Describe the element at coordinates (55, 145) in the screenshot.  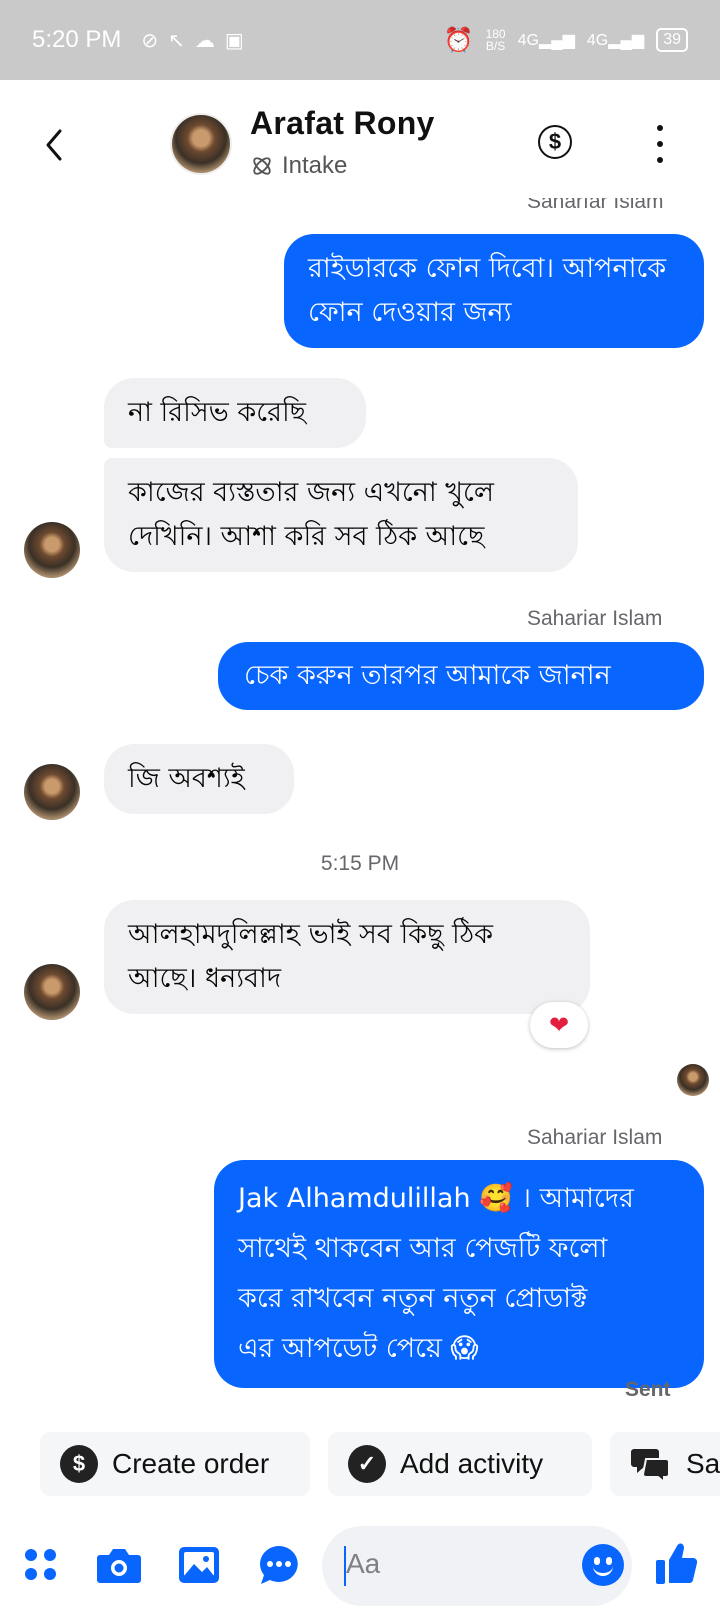
I see `back-arrow-icon` at that location.